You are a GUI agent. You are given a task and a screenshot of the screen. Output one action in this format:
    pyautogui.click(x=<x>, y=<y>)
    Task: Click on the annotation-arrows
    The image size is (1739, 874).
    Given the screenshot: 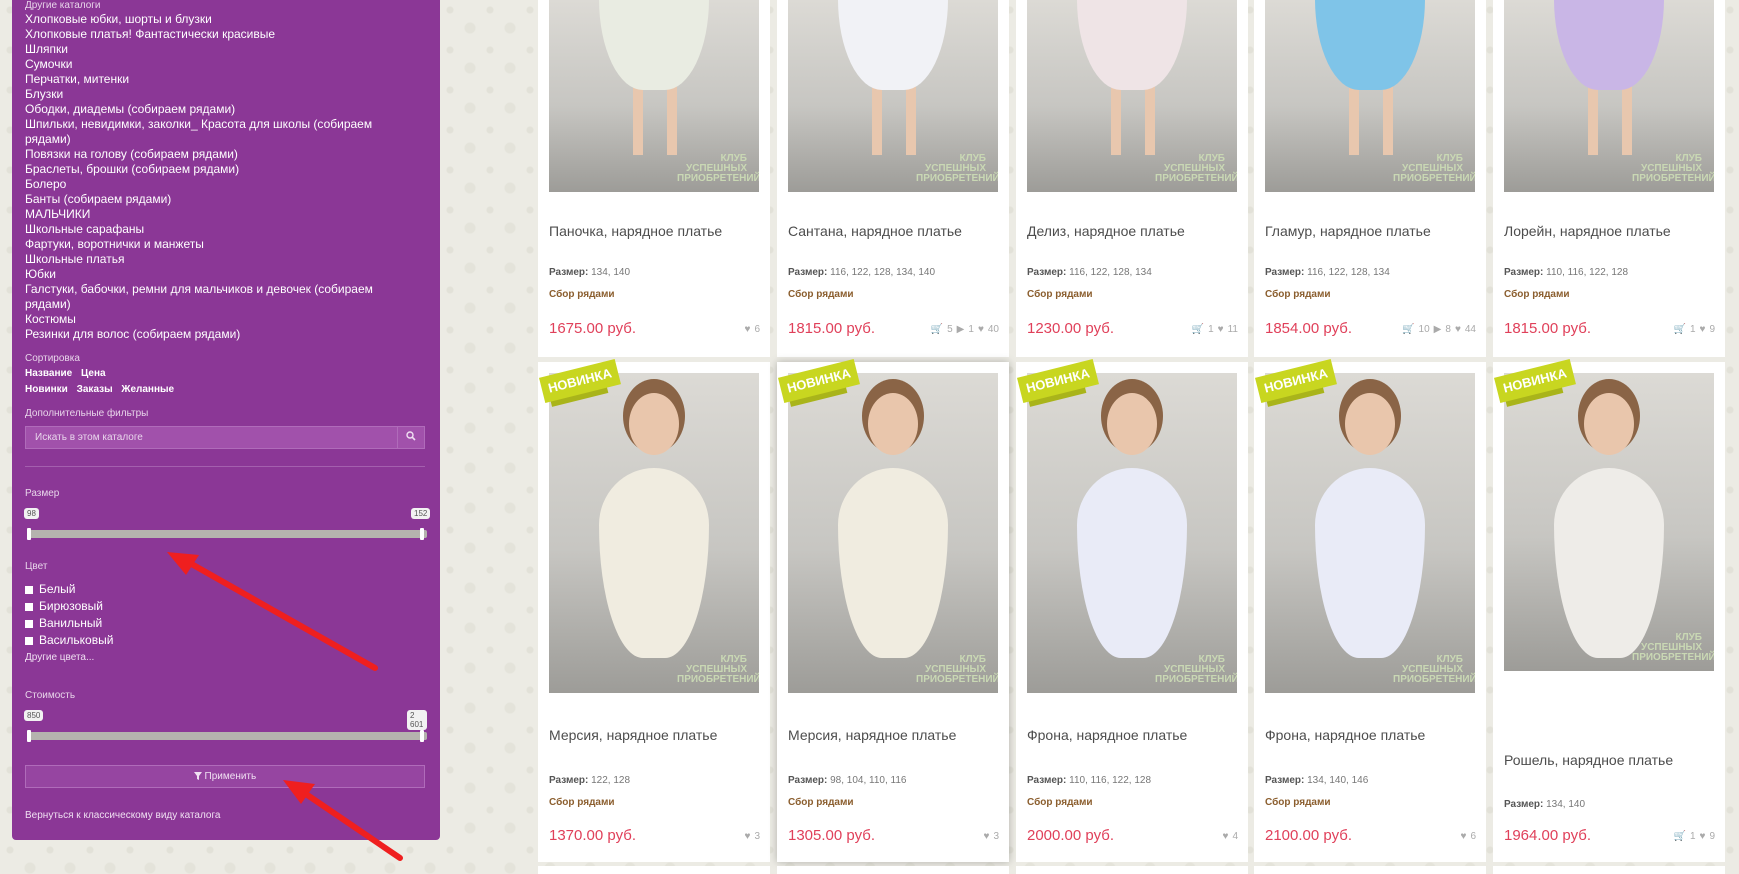 What is the action you would take?
    pyautogui.click(x=285, y=706)
    